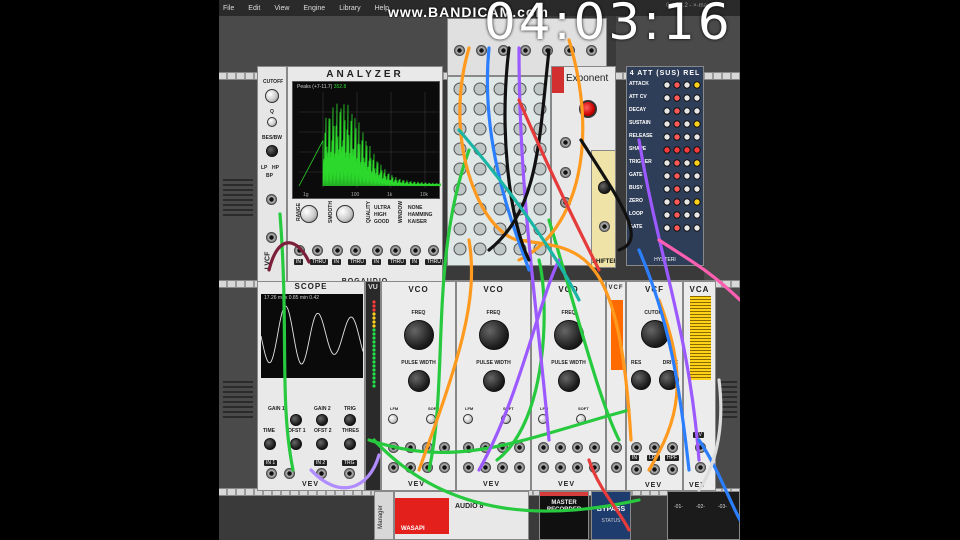  What do you see at coordinates (254, 8) in the screenshot?
I see `menu-edit: Edit` at bounding box center [254, 8].